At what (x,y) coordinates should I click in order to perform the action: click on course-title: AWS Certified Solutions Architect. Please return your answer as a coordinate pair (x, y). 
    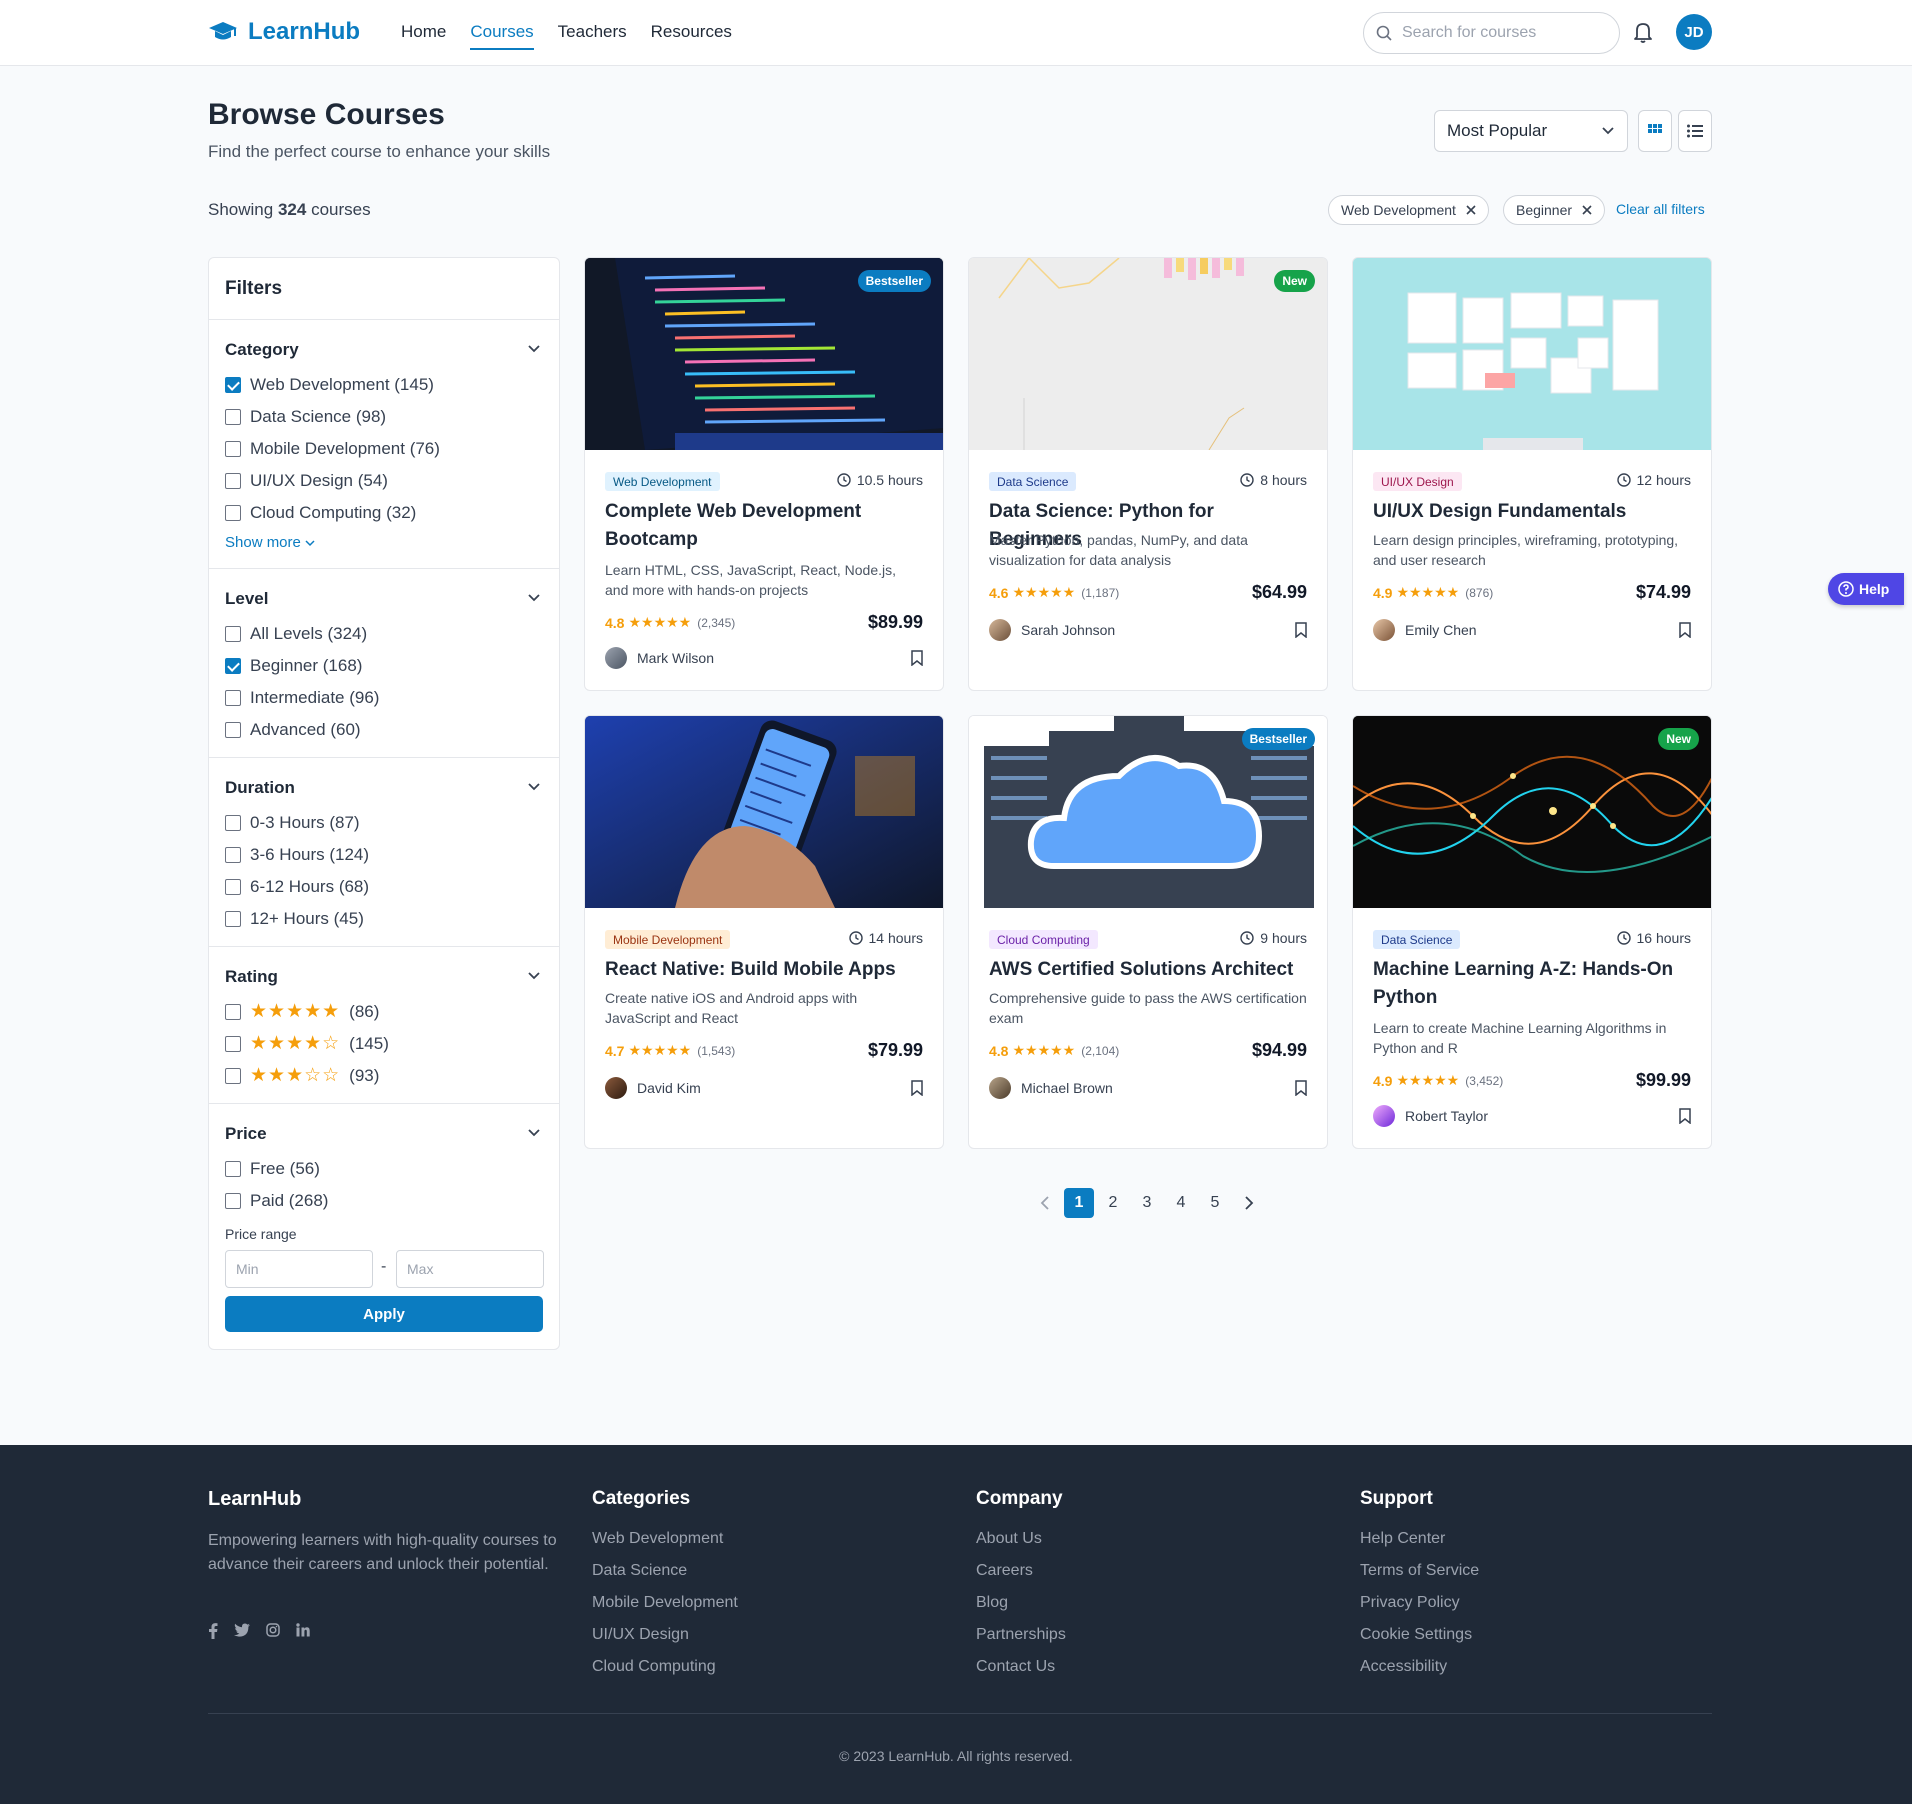
    Looking at the image, I should click on (1148, 970).